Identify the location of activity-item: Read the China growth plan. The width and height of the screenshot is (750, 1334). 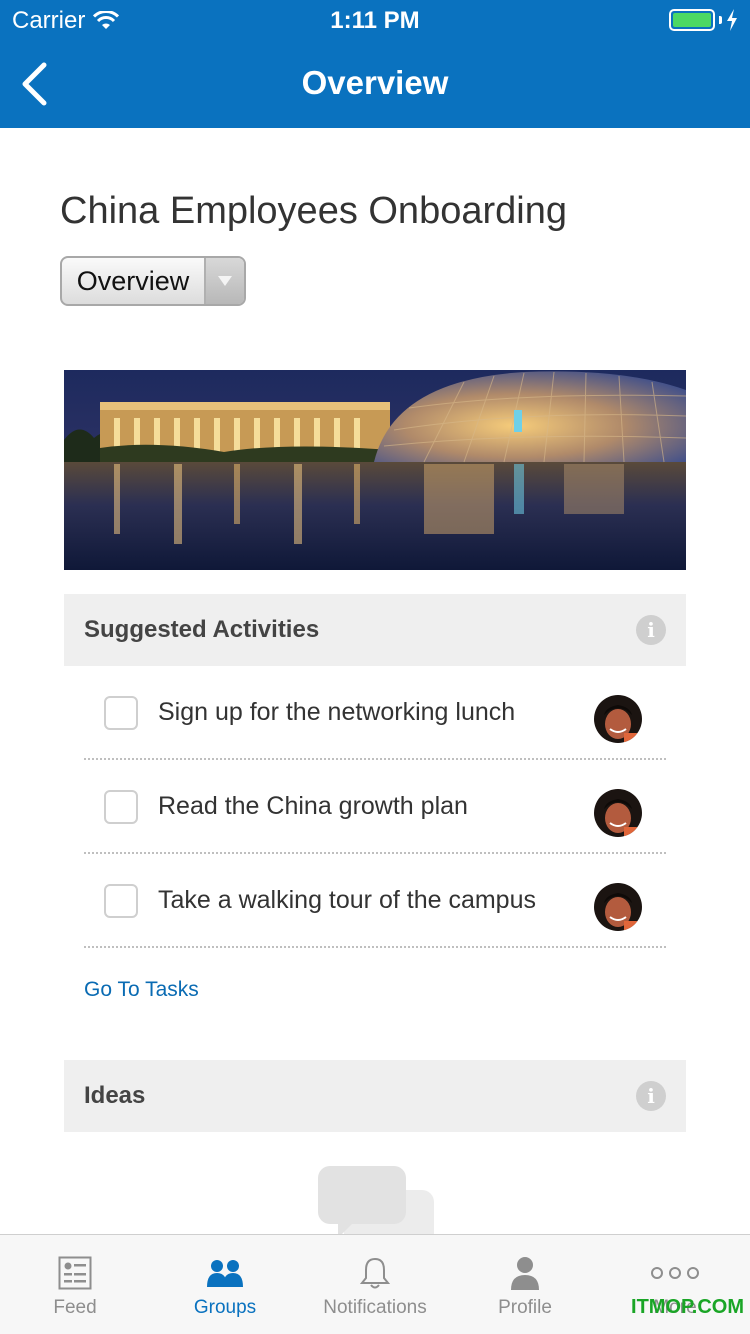
(375, 807).